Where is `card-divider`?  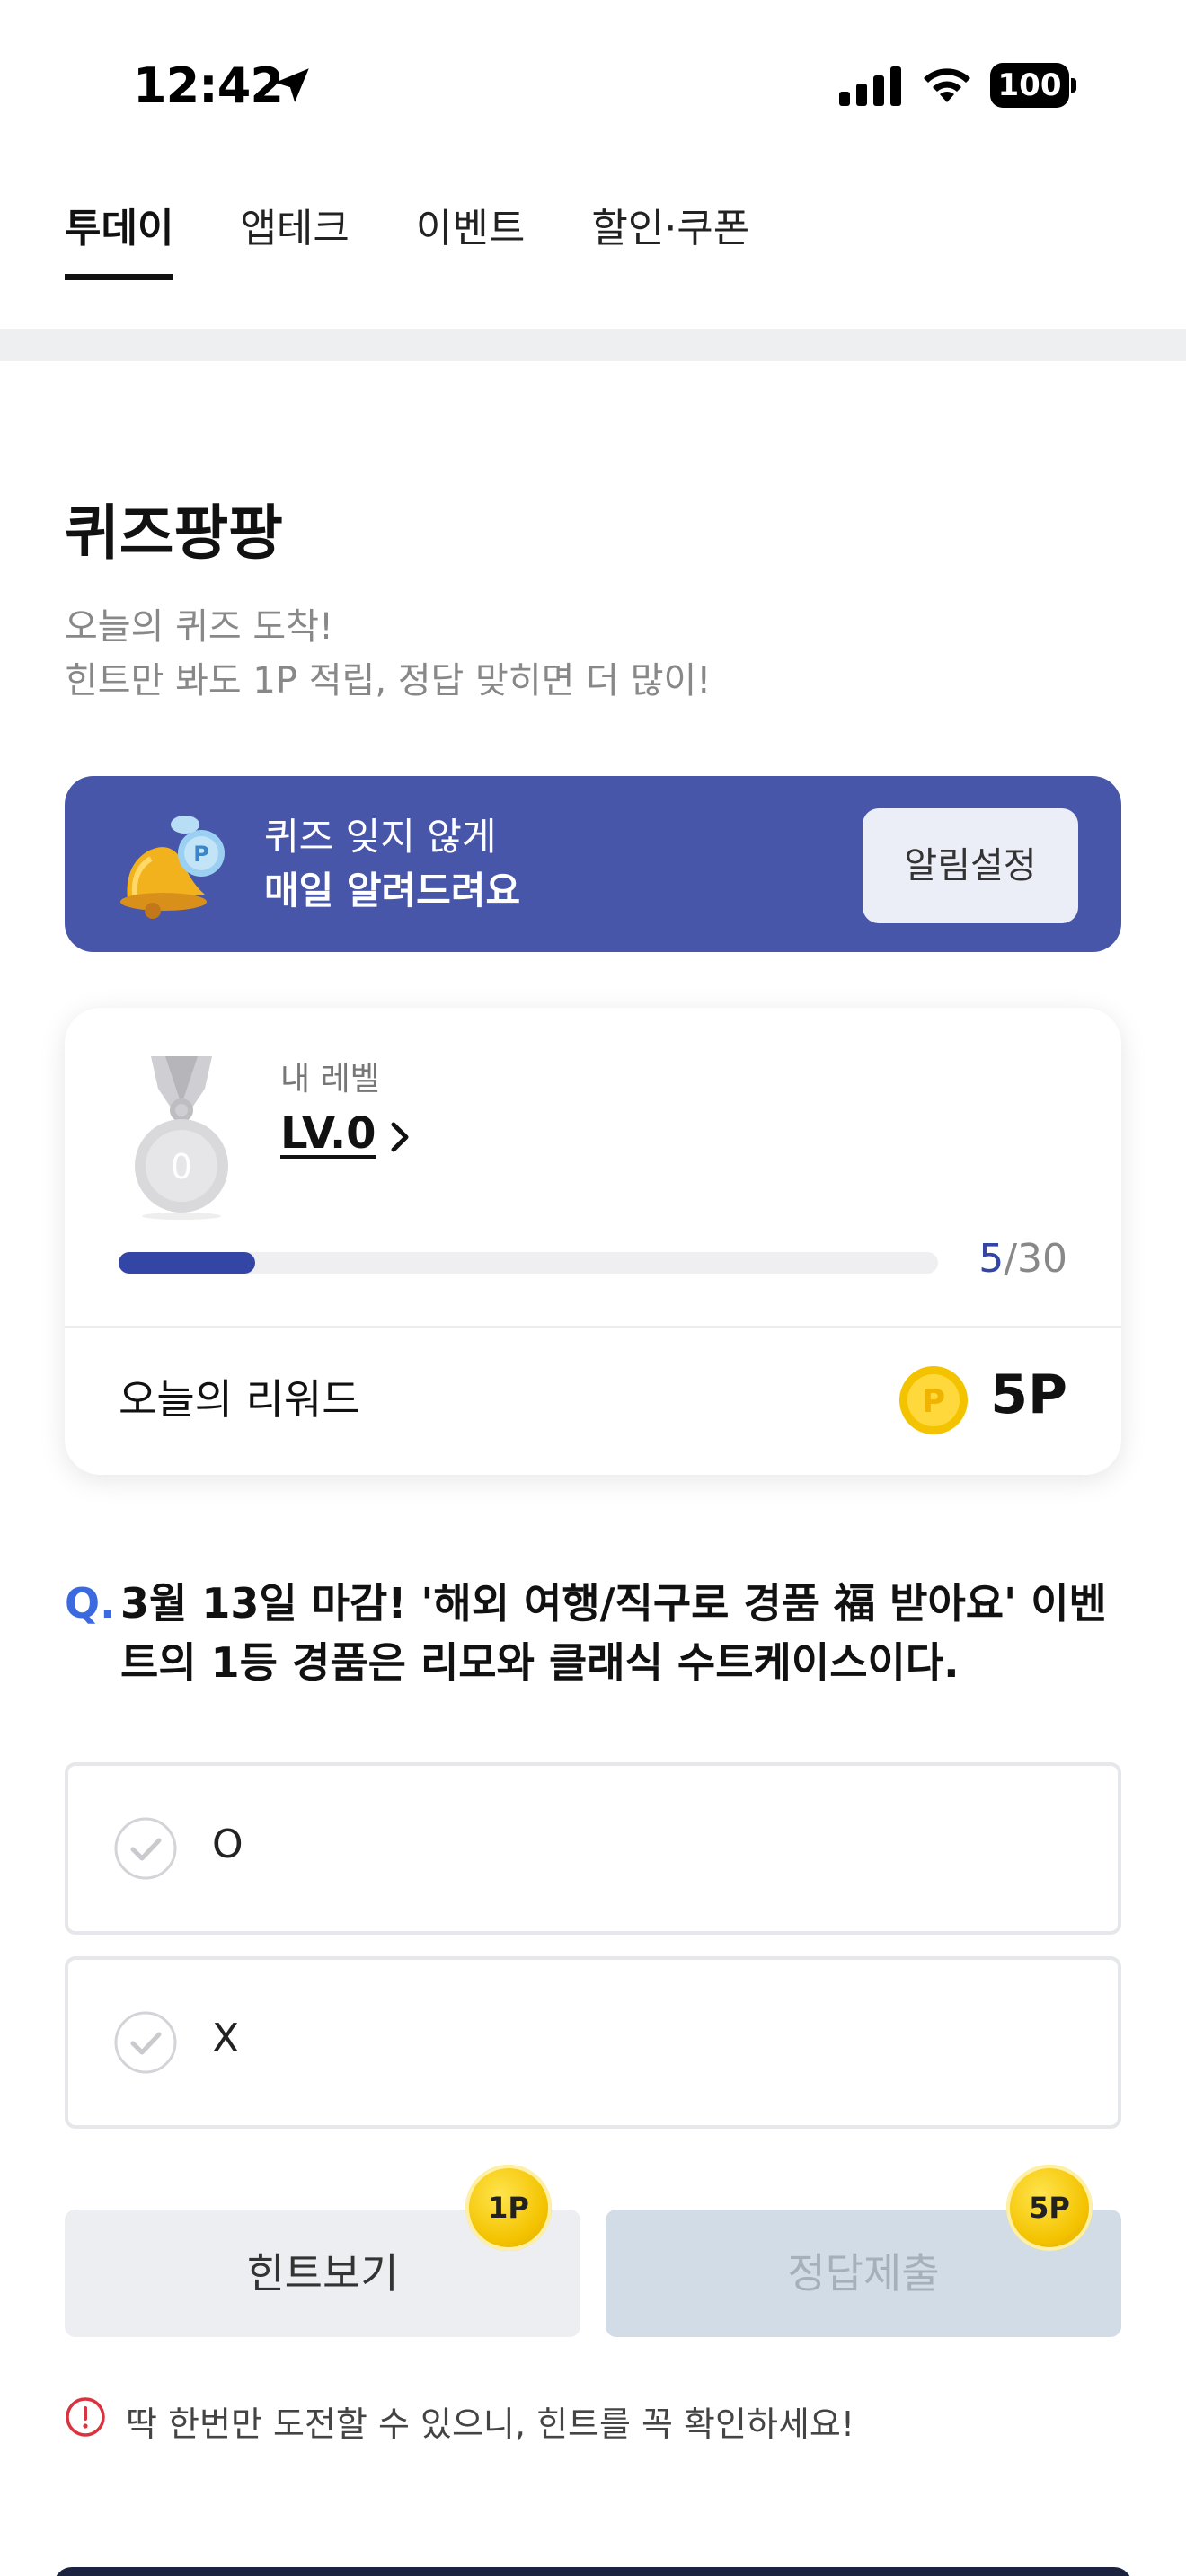 card-divider is located at coordinates (593, 1327).